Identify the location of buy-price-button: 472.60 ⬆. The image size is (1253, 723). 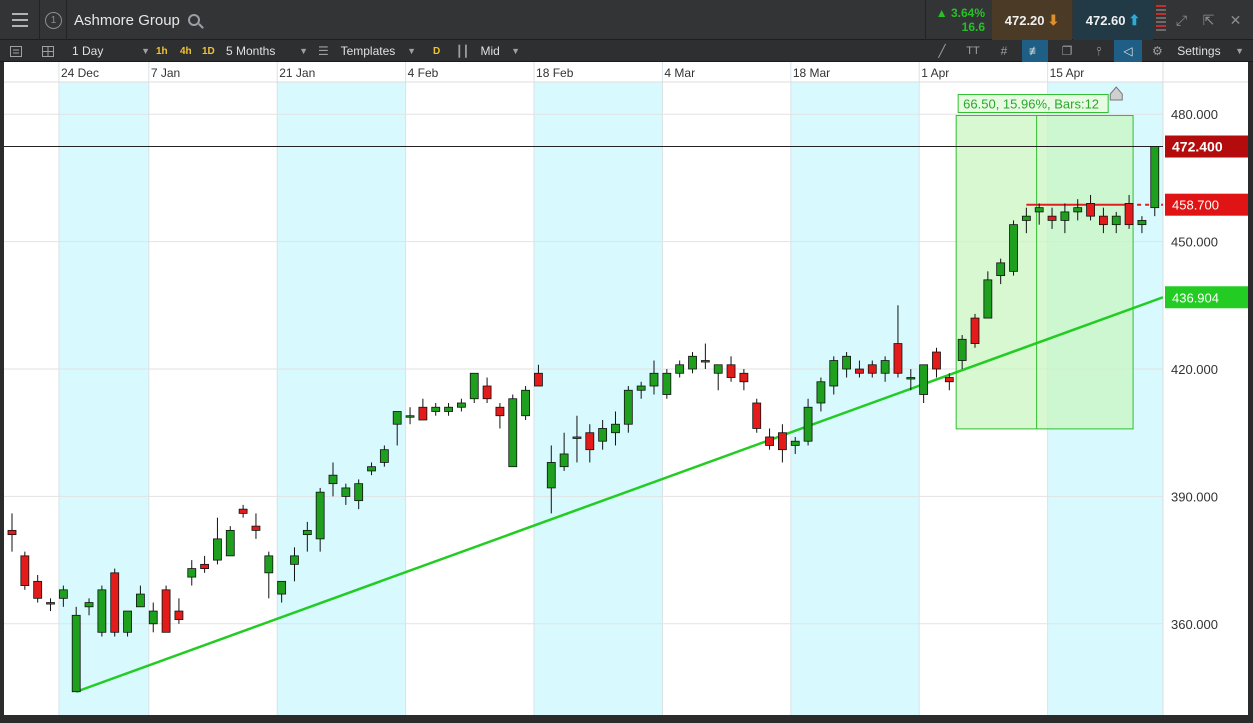
(1113, 20).